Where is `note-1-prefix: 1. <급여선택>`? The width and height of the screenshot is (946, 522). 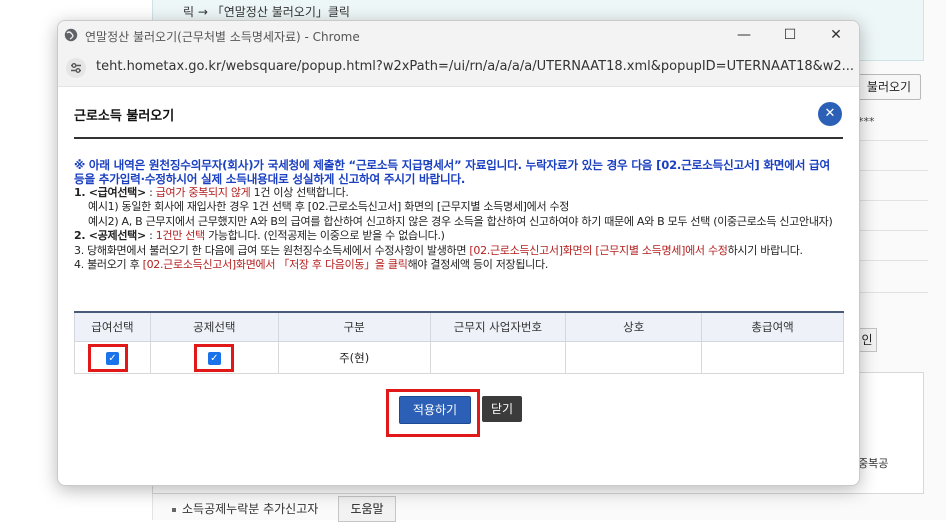 note-1-prefix: 1. <급여선택> is located at coordinates (110, 192).